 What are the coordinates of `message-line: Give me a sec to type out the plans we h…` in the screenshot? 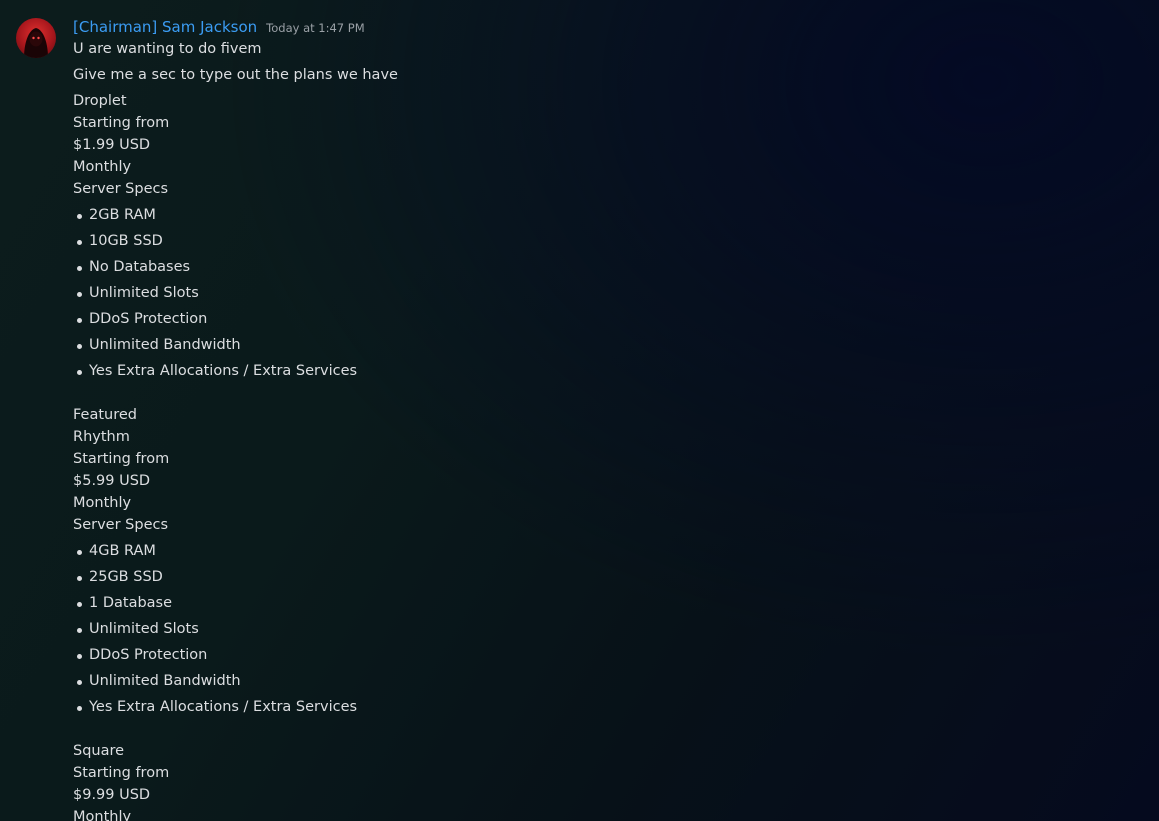 It's located at (235, 75).